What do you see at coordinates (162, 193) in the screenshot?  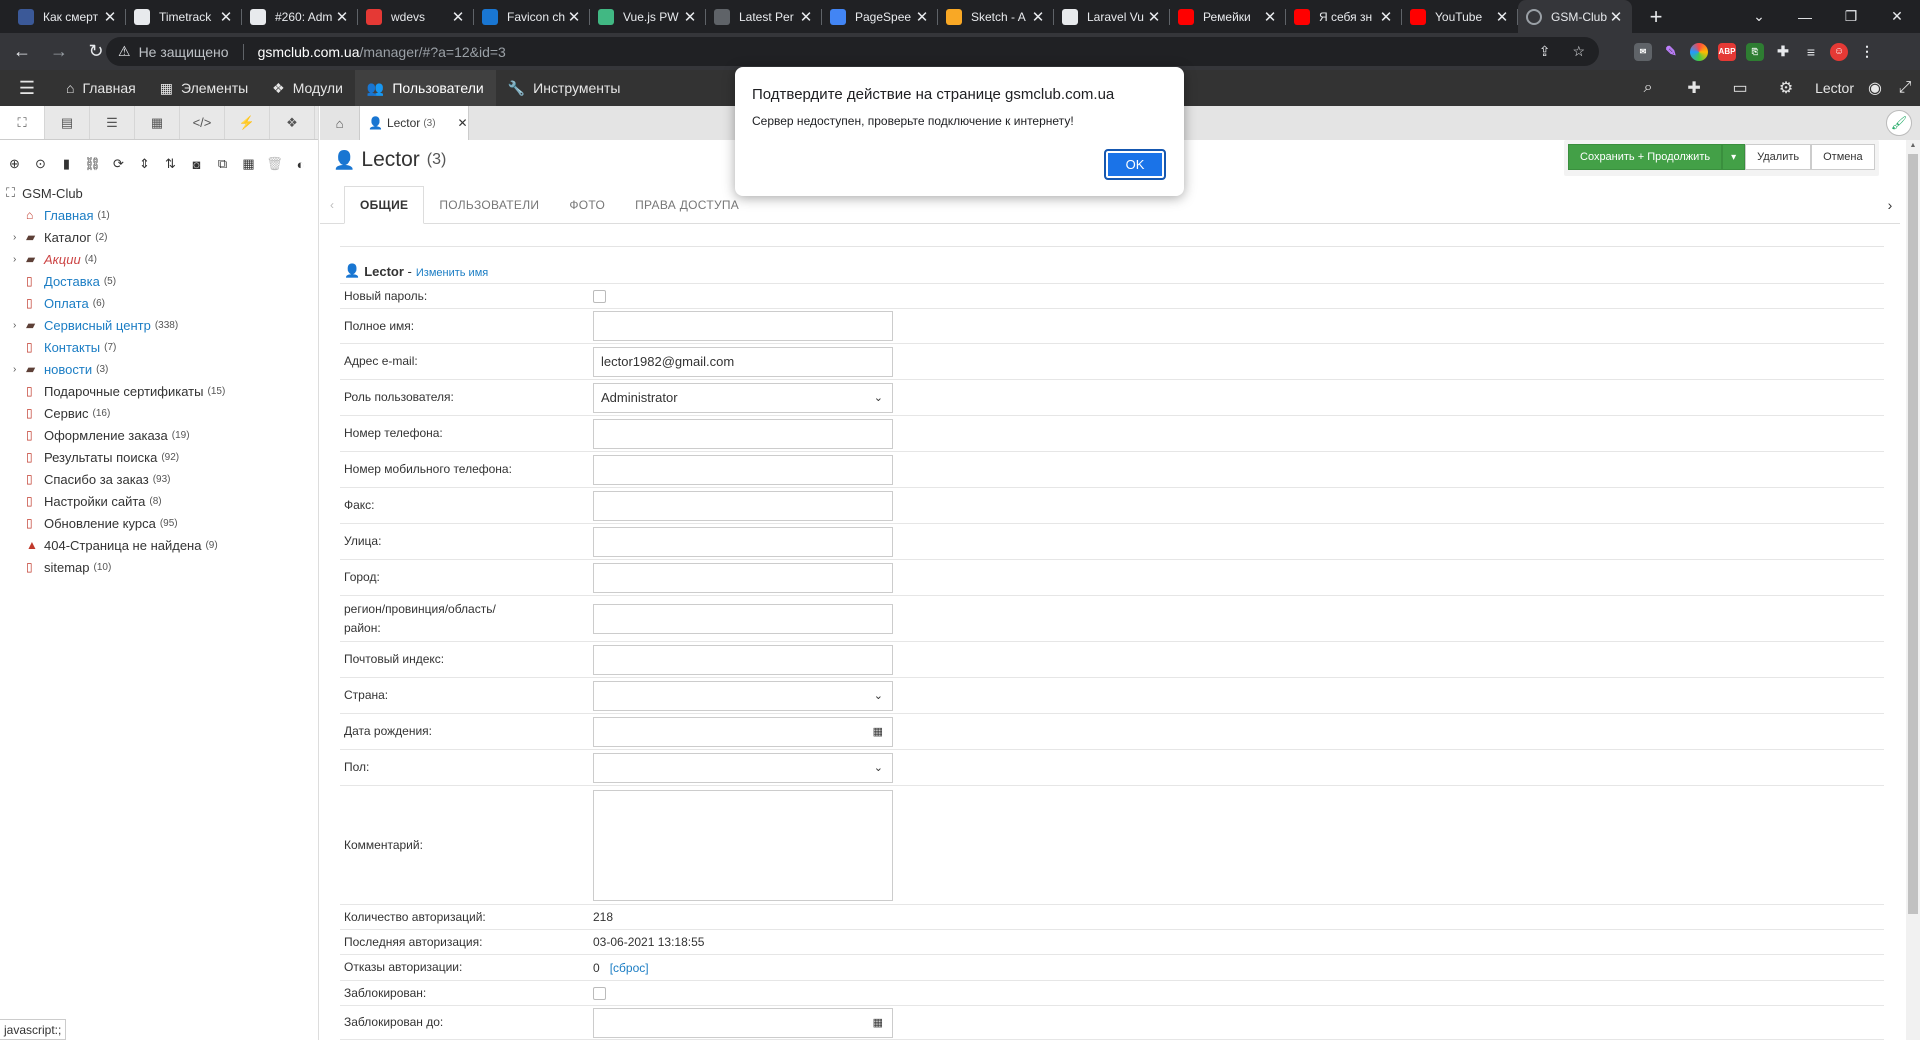 I see `tree-root: ⛶ GSM-Club` at bounding box center [162, 193].